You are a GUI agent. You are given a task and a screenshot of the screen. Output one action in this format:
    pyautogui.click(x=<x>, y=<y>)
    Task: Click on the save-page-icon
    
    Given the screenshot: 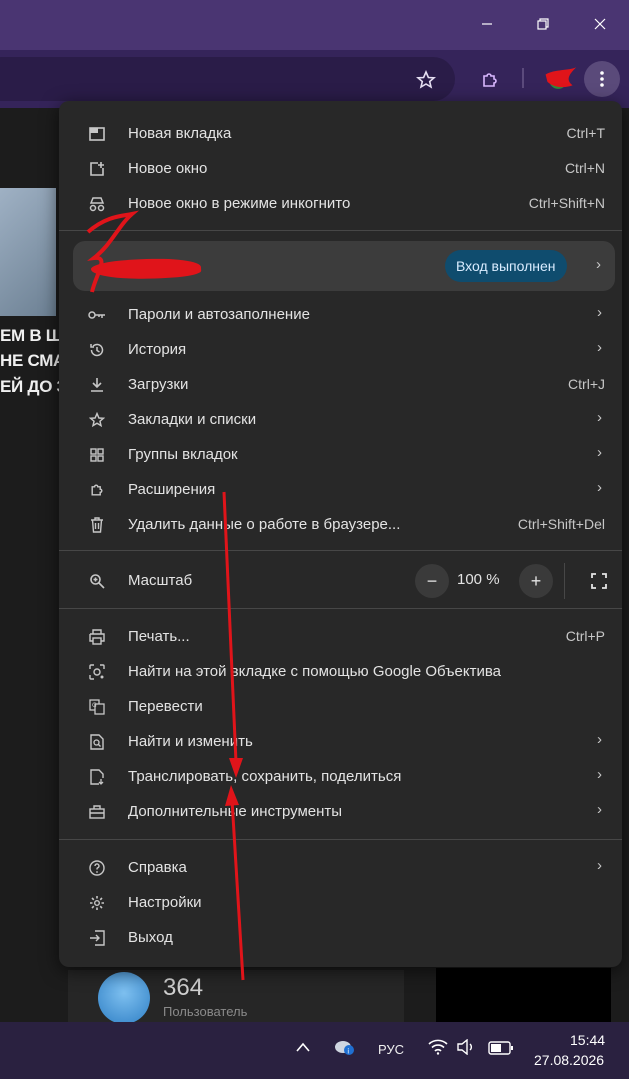 What is the action you would take?
    pyautogui.click(x=97, y=777)
    